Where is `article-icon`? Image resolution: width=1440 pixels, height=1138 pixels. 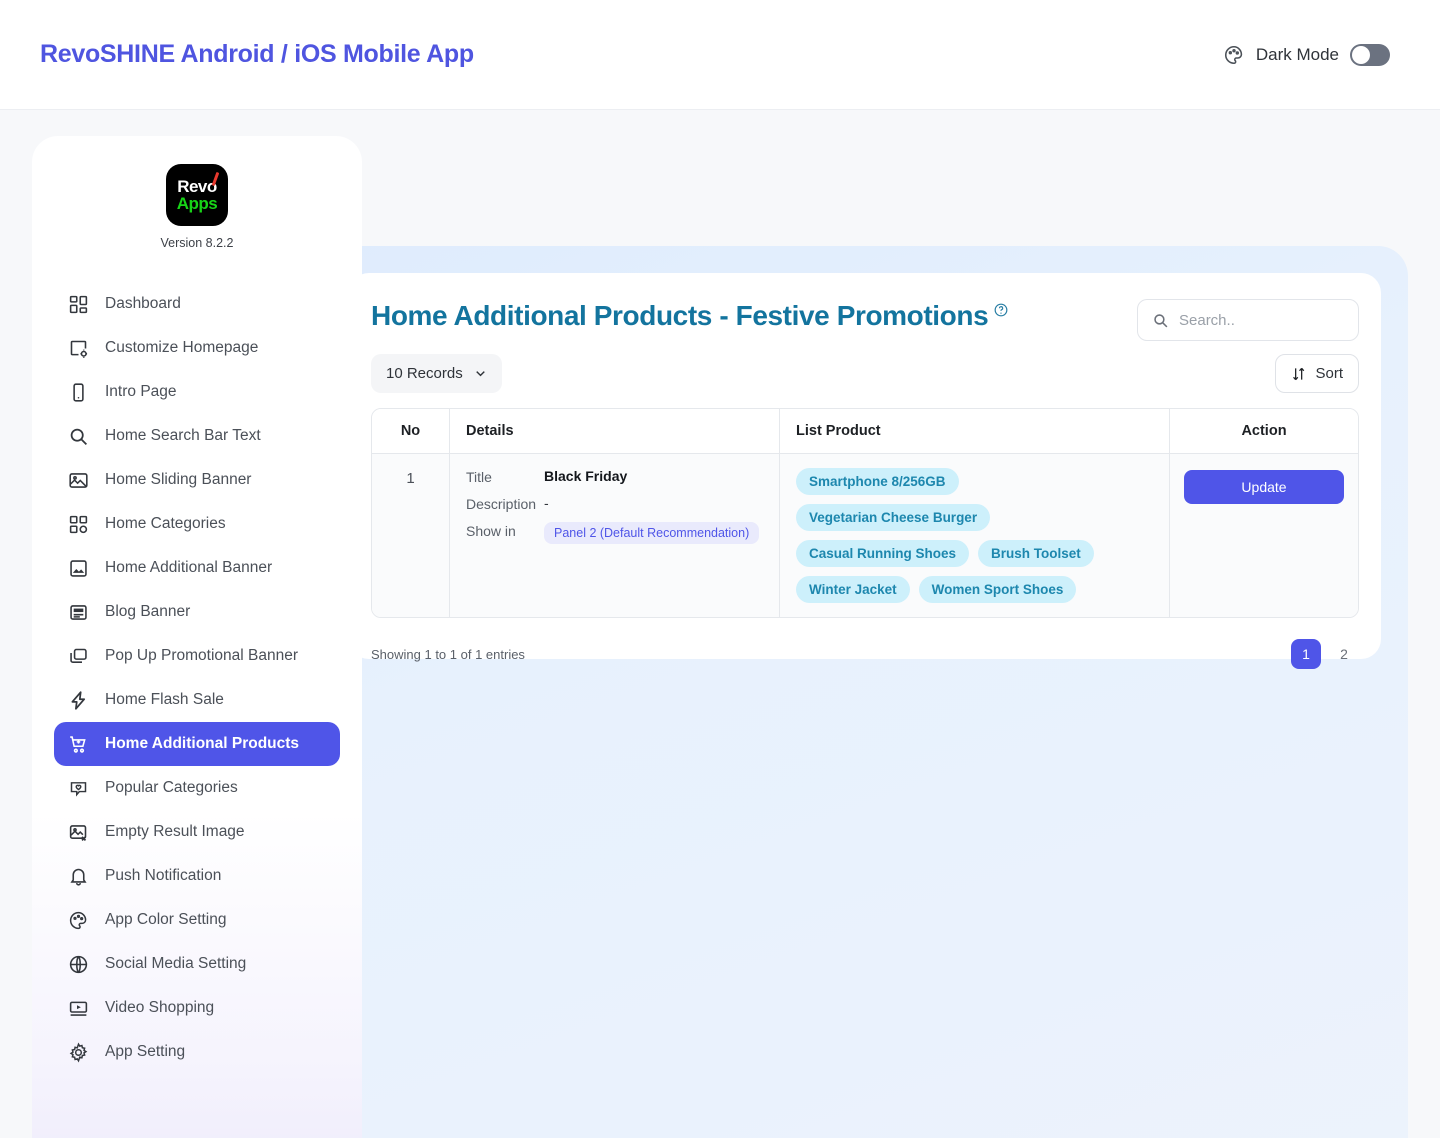 article-icon is located at coordinates (78, 612).